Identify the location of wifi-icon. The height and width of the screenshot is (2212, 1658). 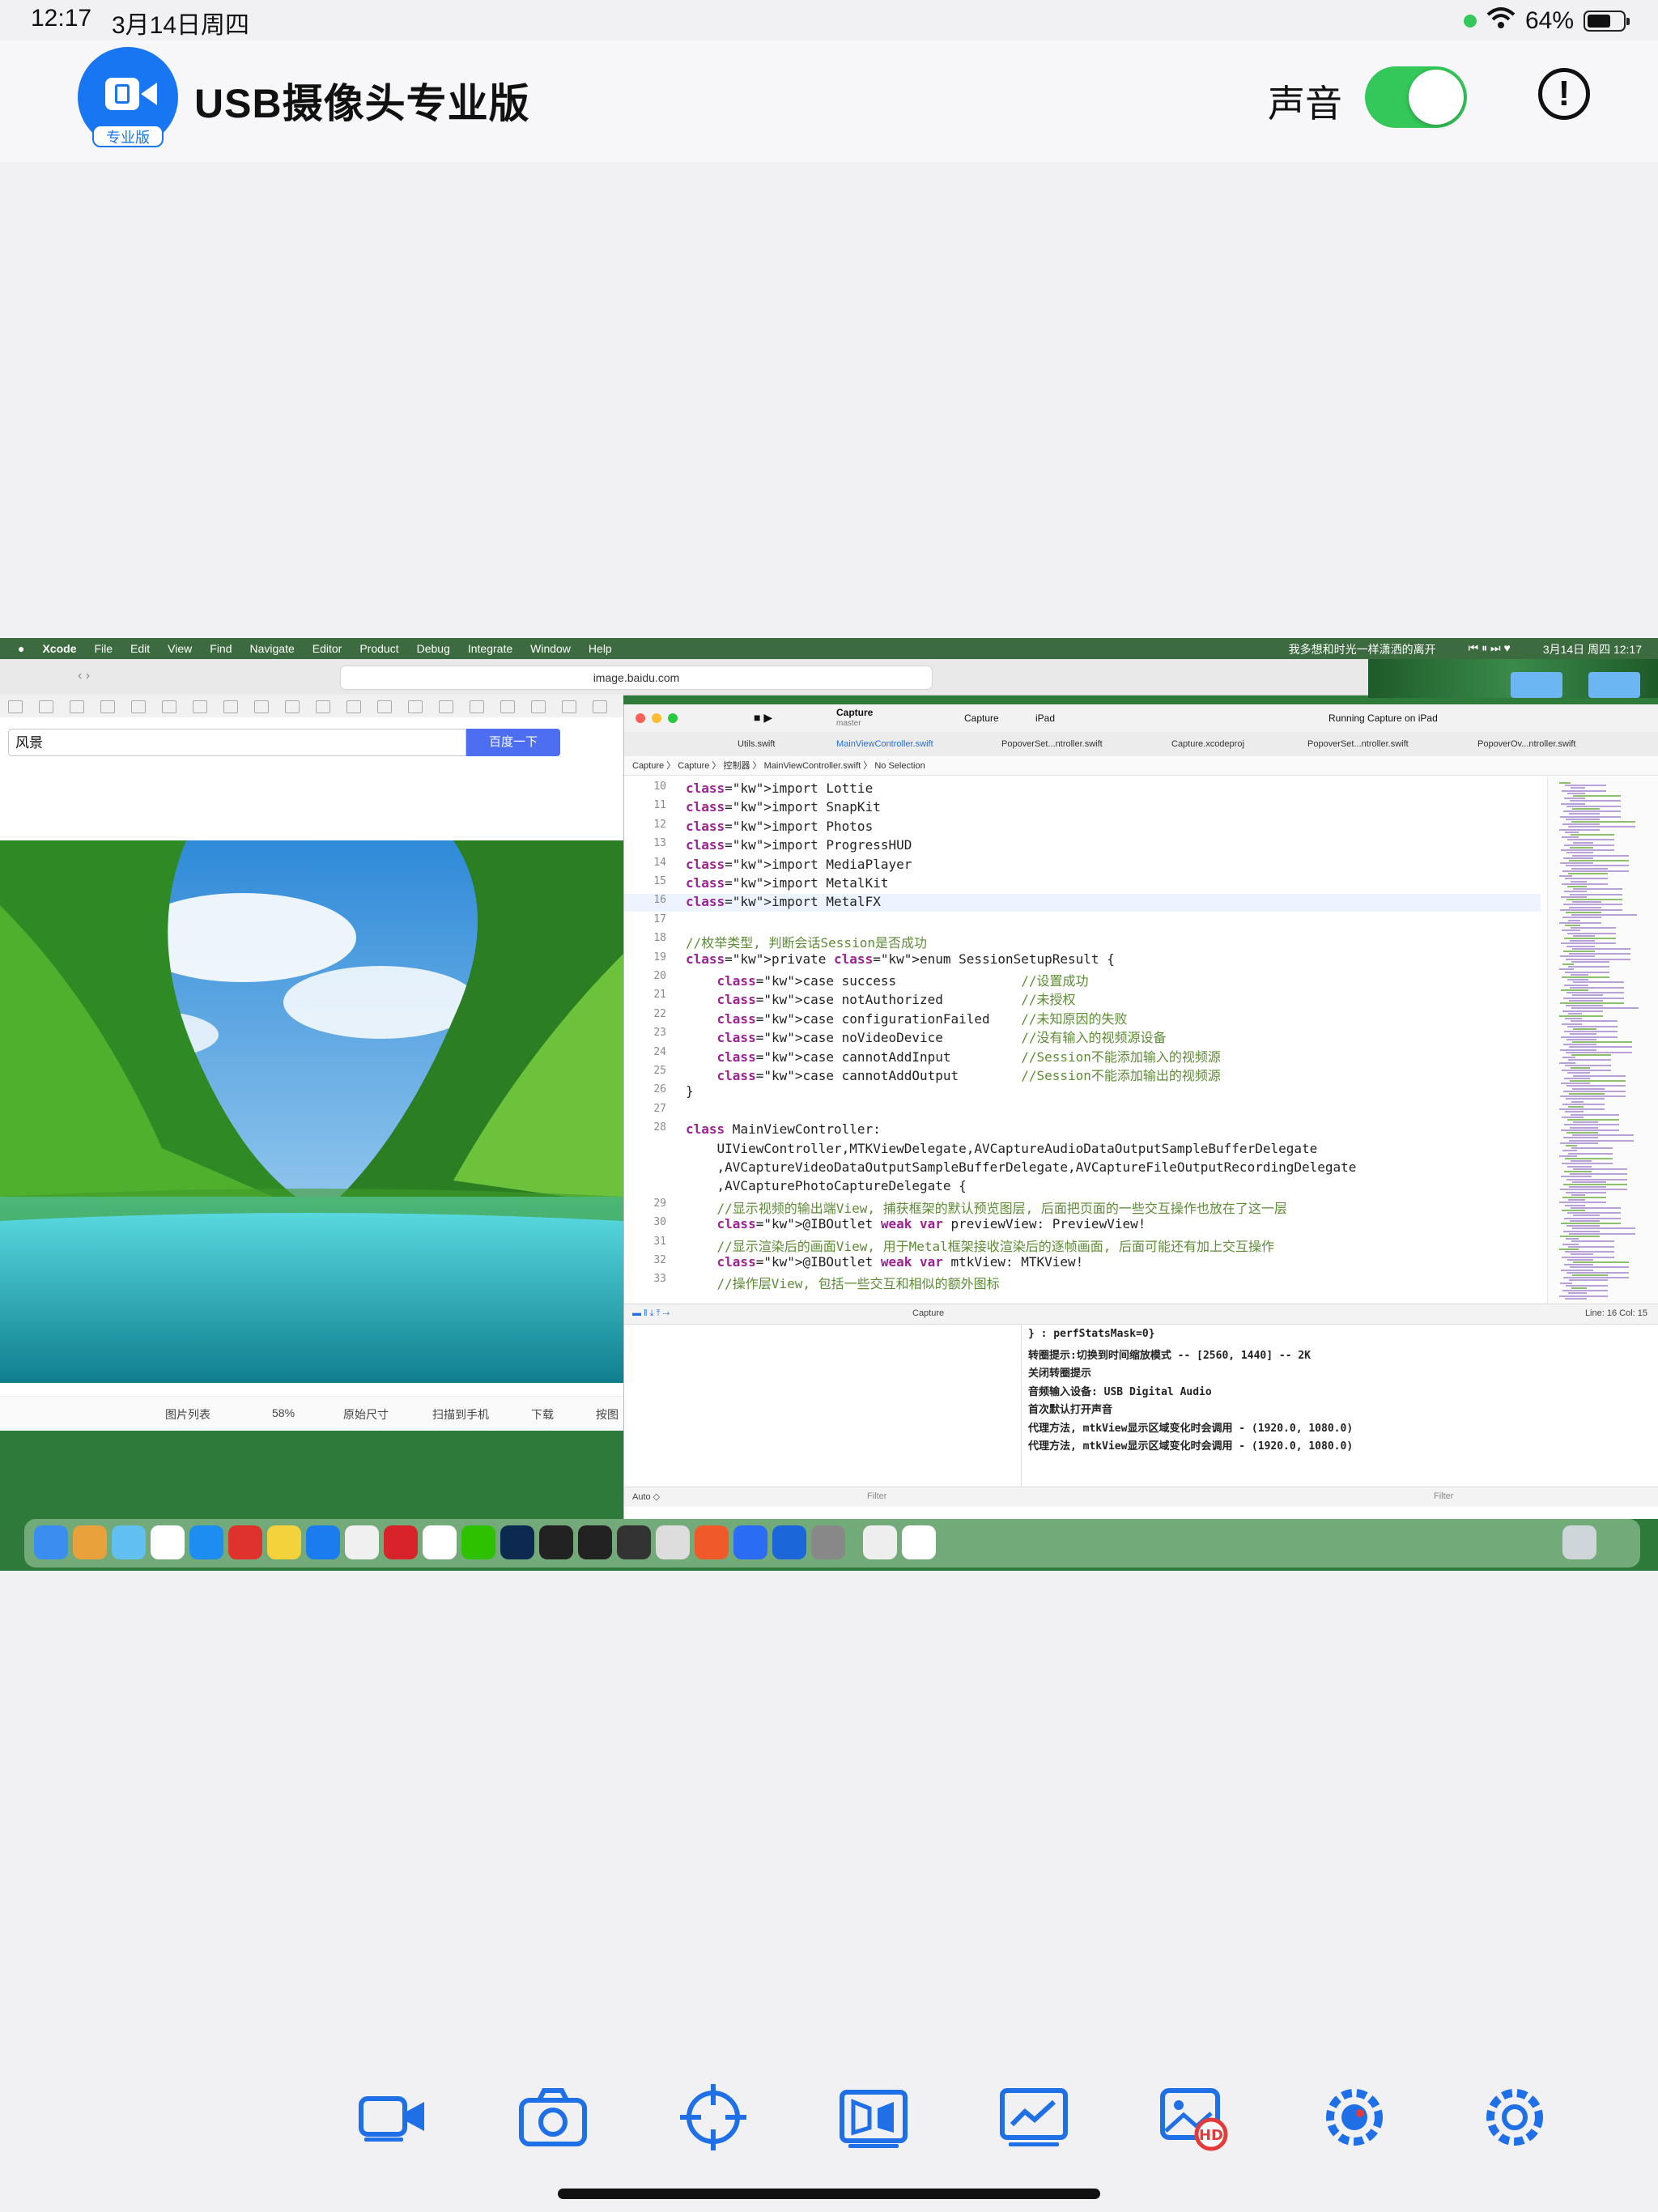
(1501, 21).